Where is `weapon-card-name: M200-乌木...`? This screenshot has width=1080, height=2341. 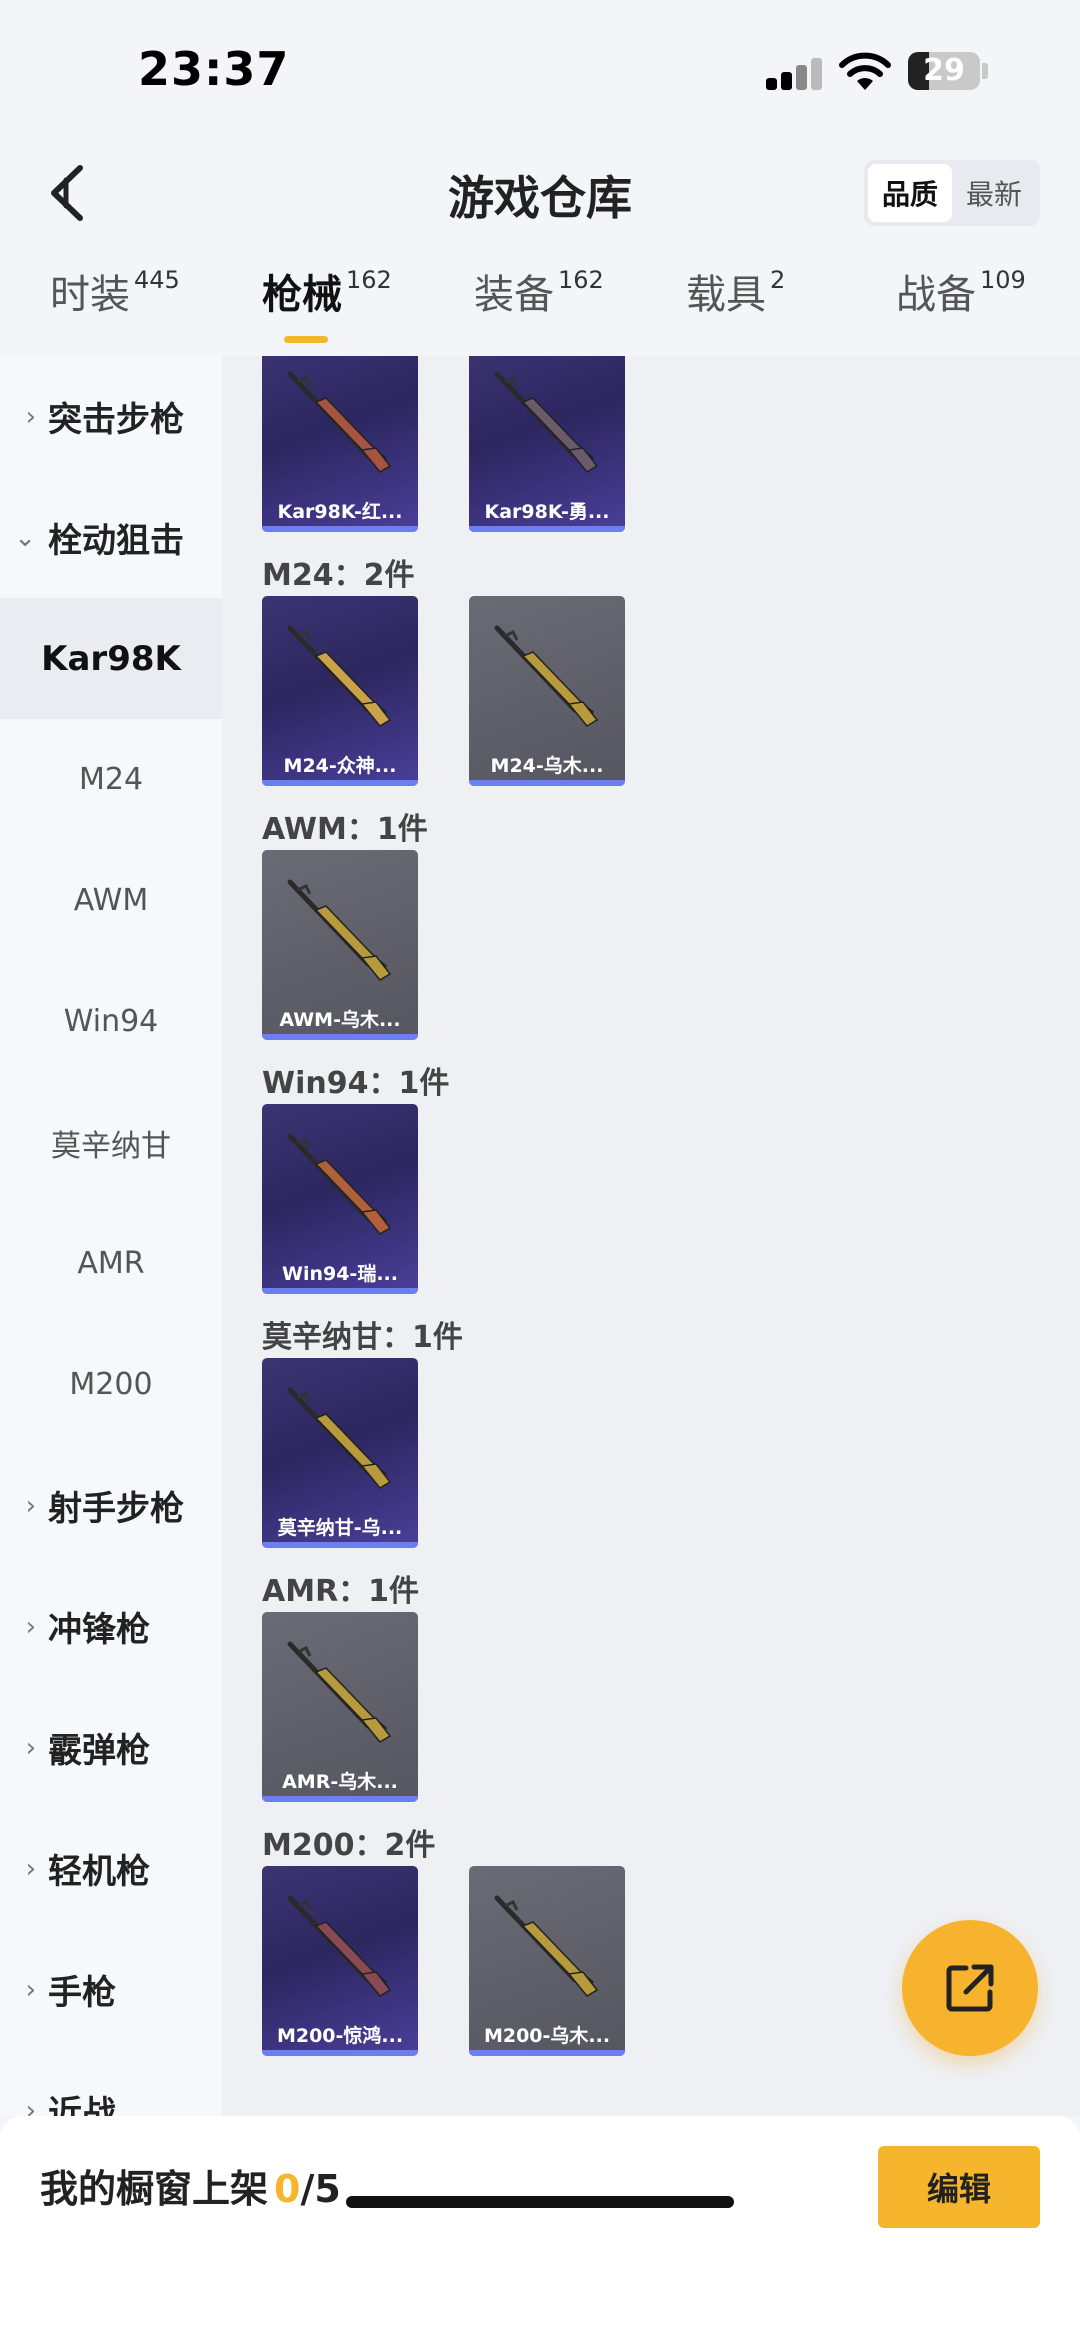 weapon-card-name: M200-乌木... is located at coordinates (547, 2036).